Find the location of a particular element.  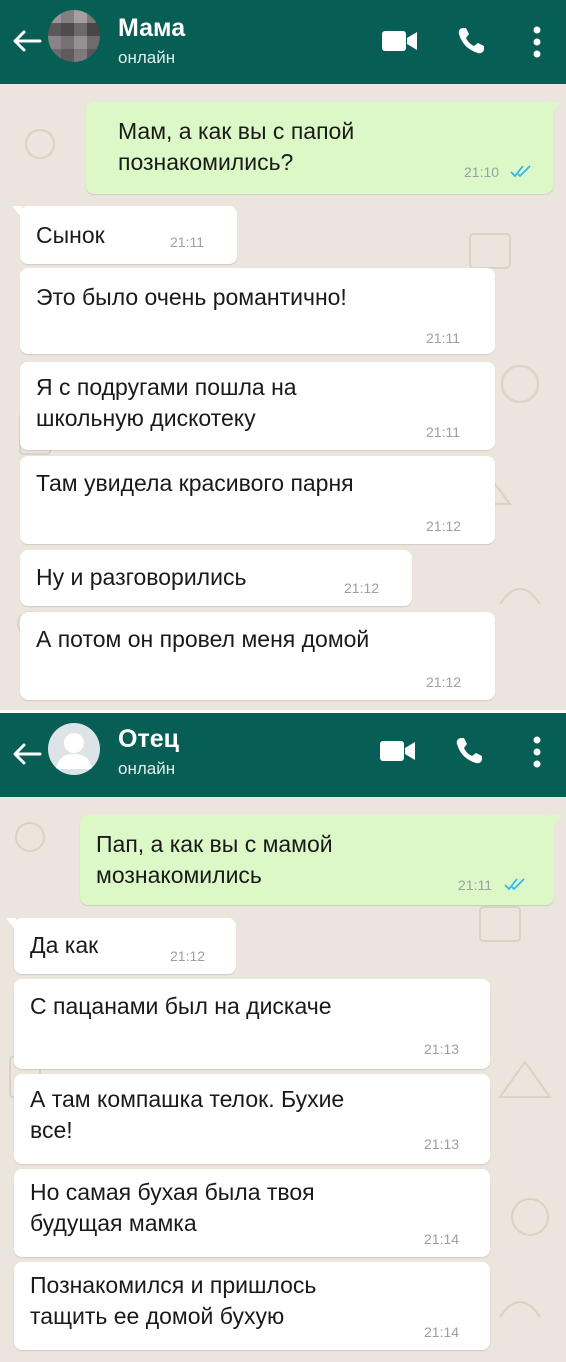

message-text: Но самая бухая была твоя будущая мамка is located at coordinates (172, 1207).